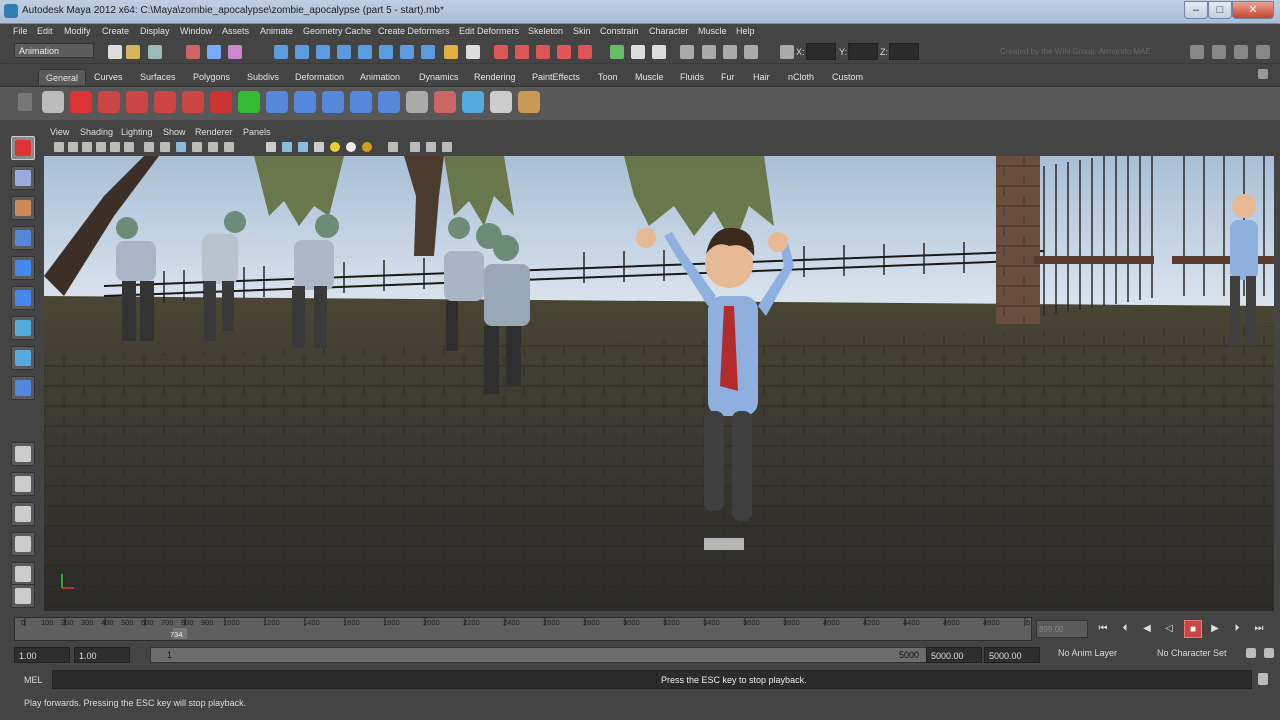  What do you see at coordinates (787, 52) in the screenshot?
I see `coord-mode-icon` at bounding box center [787, 52].